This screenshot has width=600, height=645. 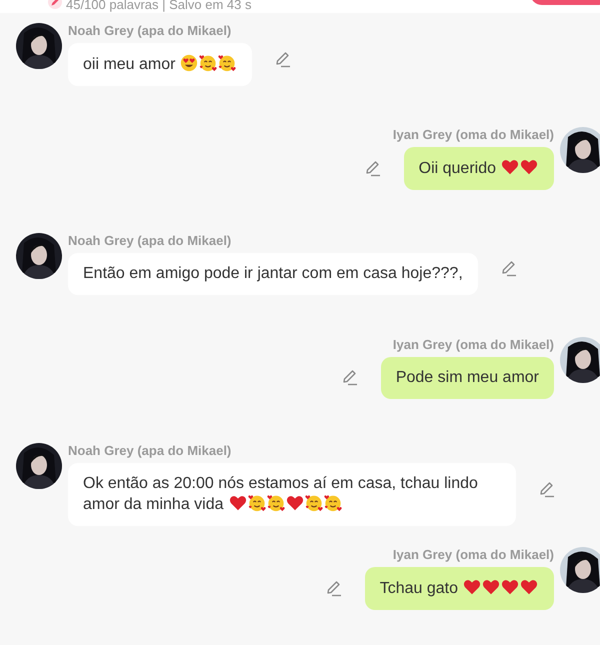 I want to click on heart-eyes-emoji-icon, so click(x=189, y=63).